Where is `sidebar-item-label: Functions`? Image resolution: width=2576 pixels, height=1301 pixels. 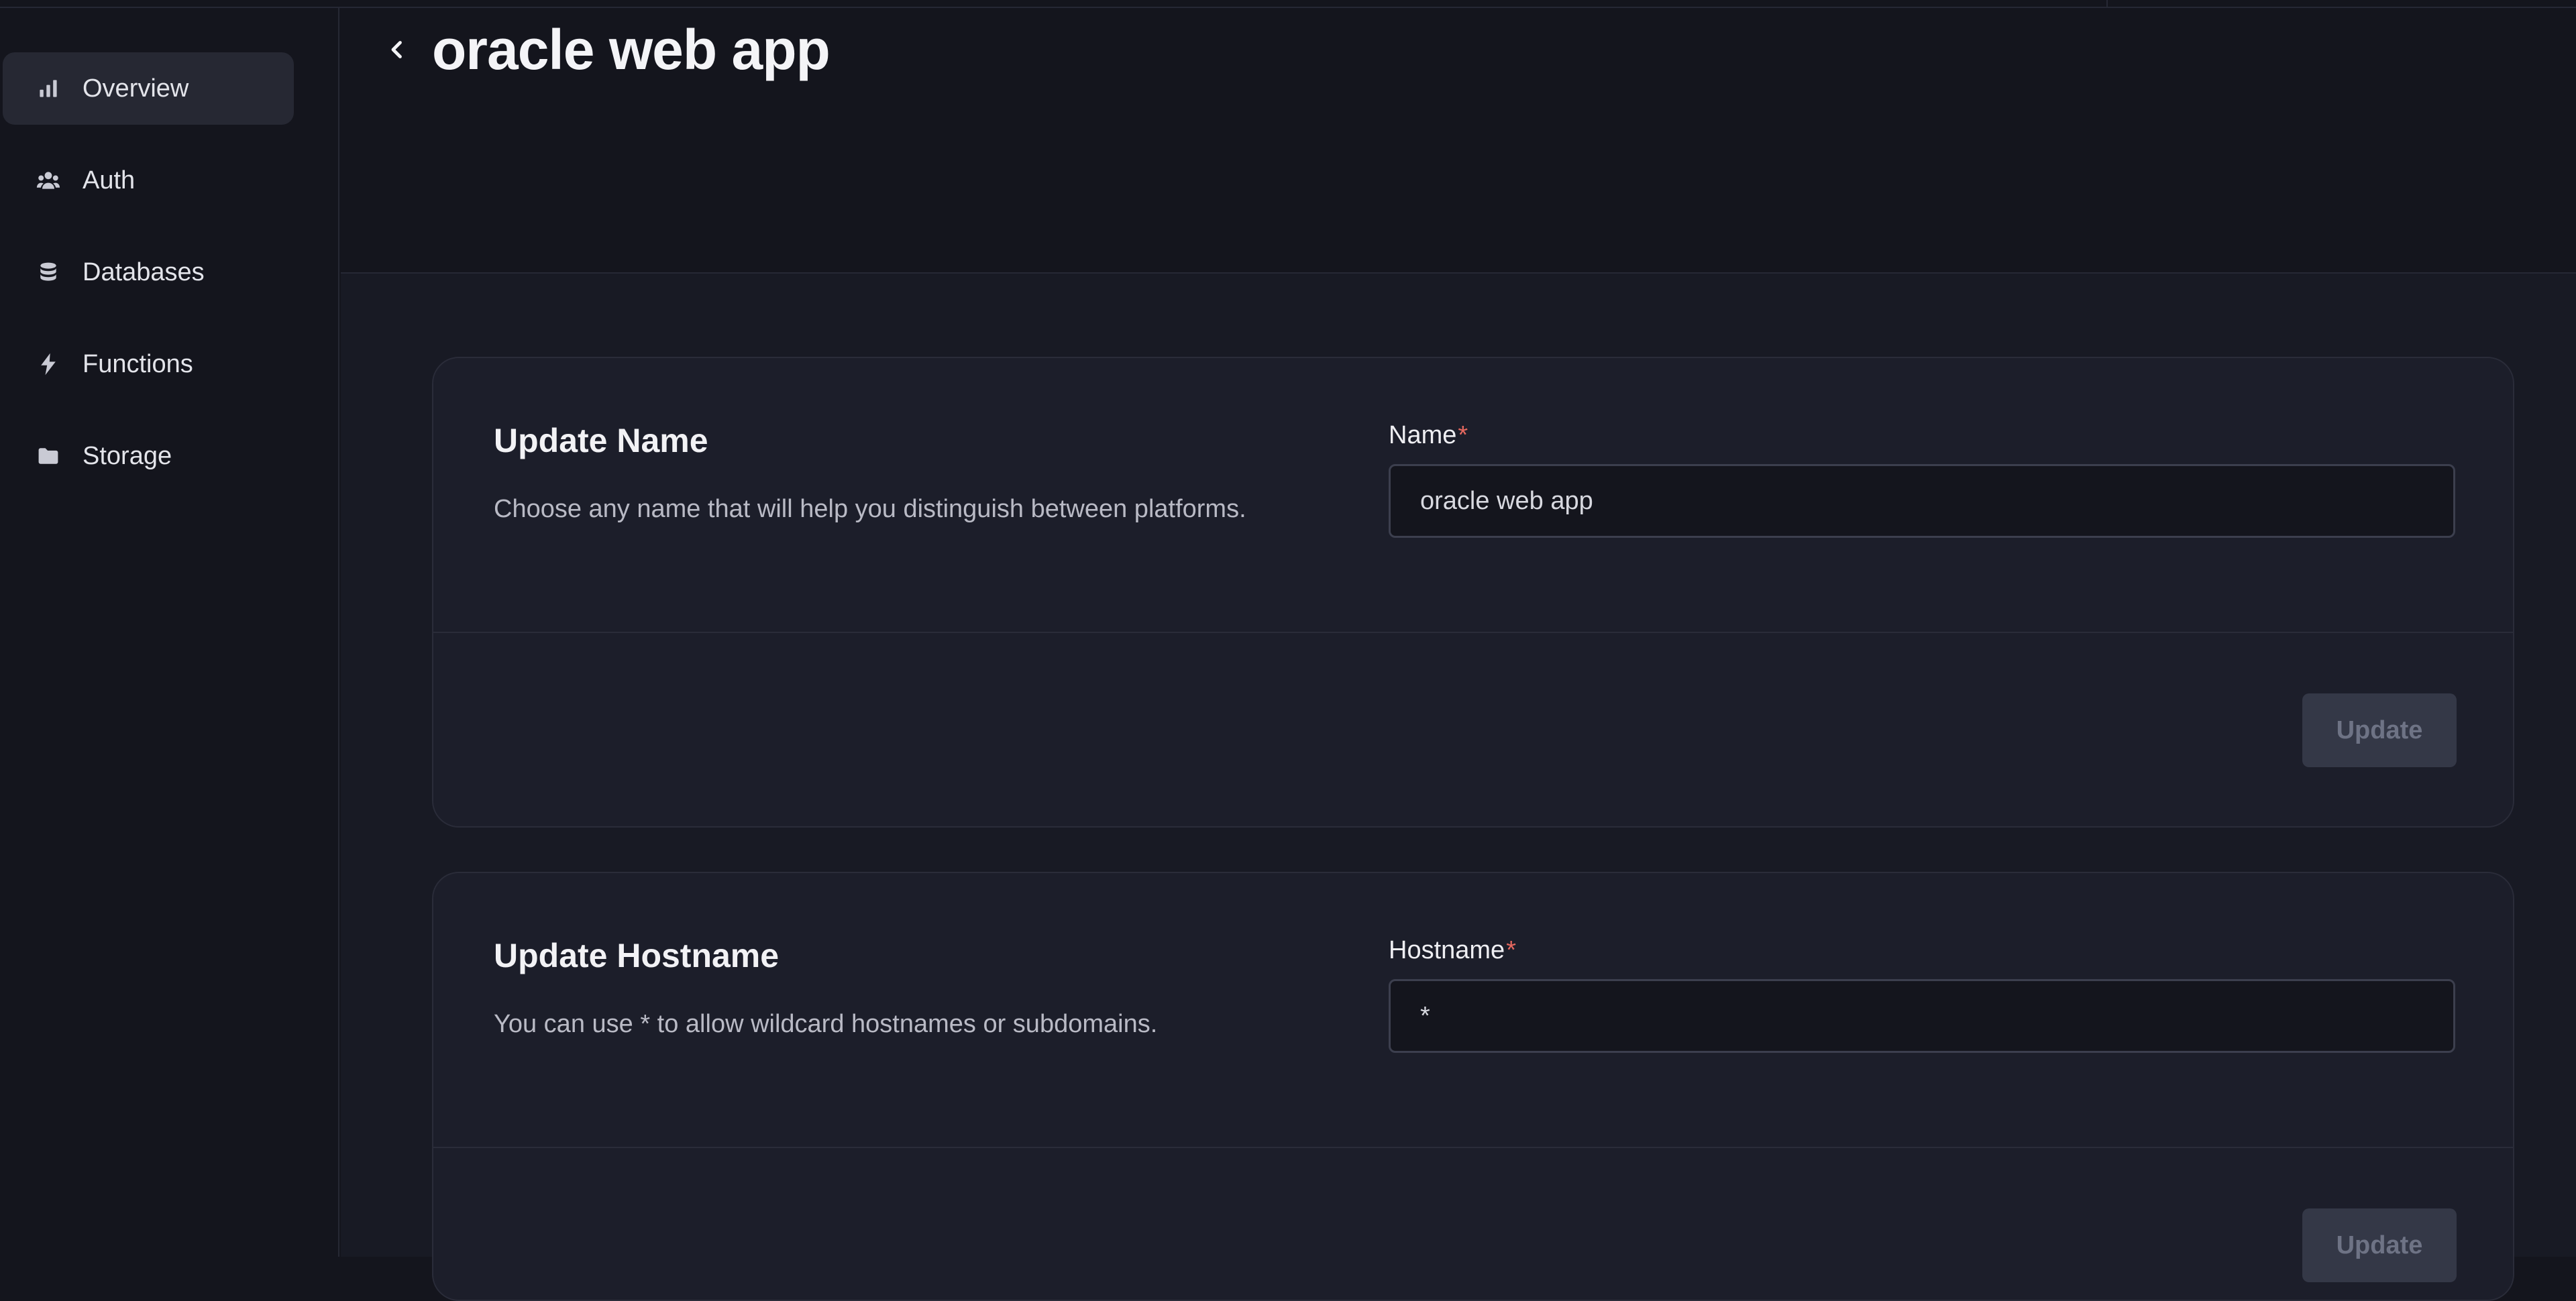
sidebar-item-label: Functions is located at coordinates (138, 363).